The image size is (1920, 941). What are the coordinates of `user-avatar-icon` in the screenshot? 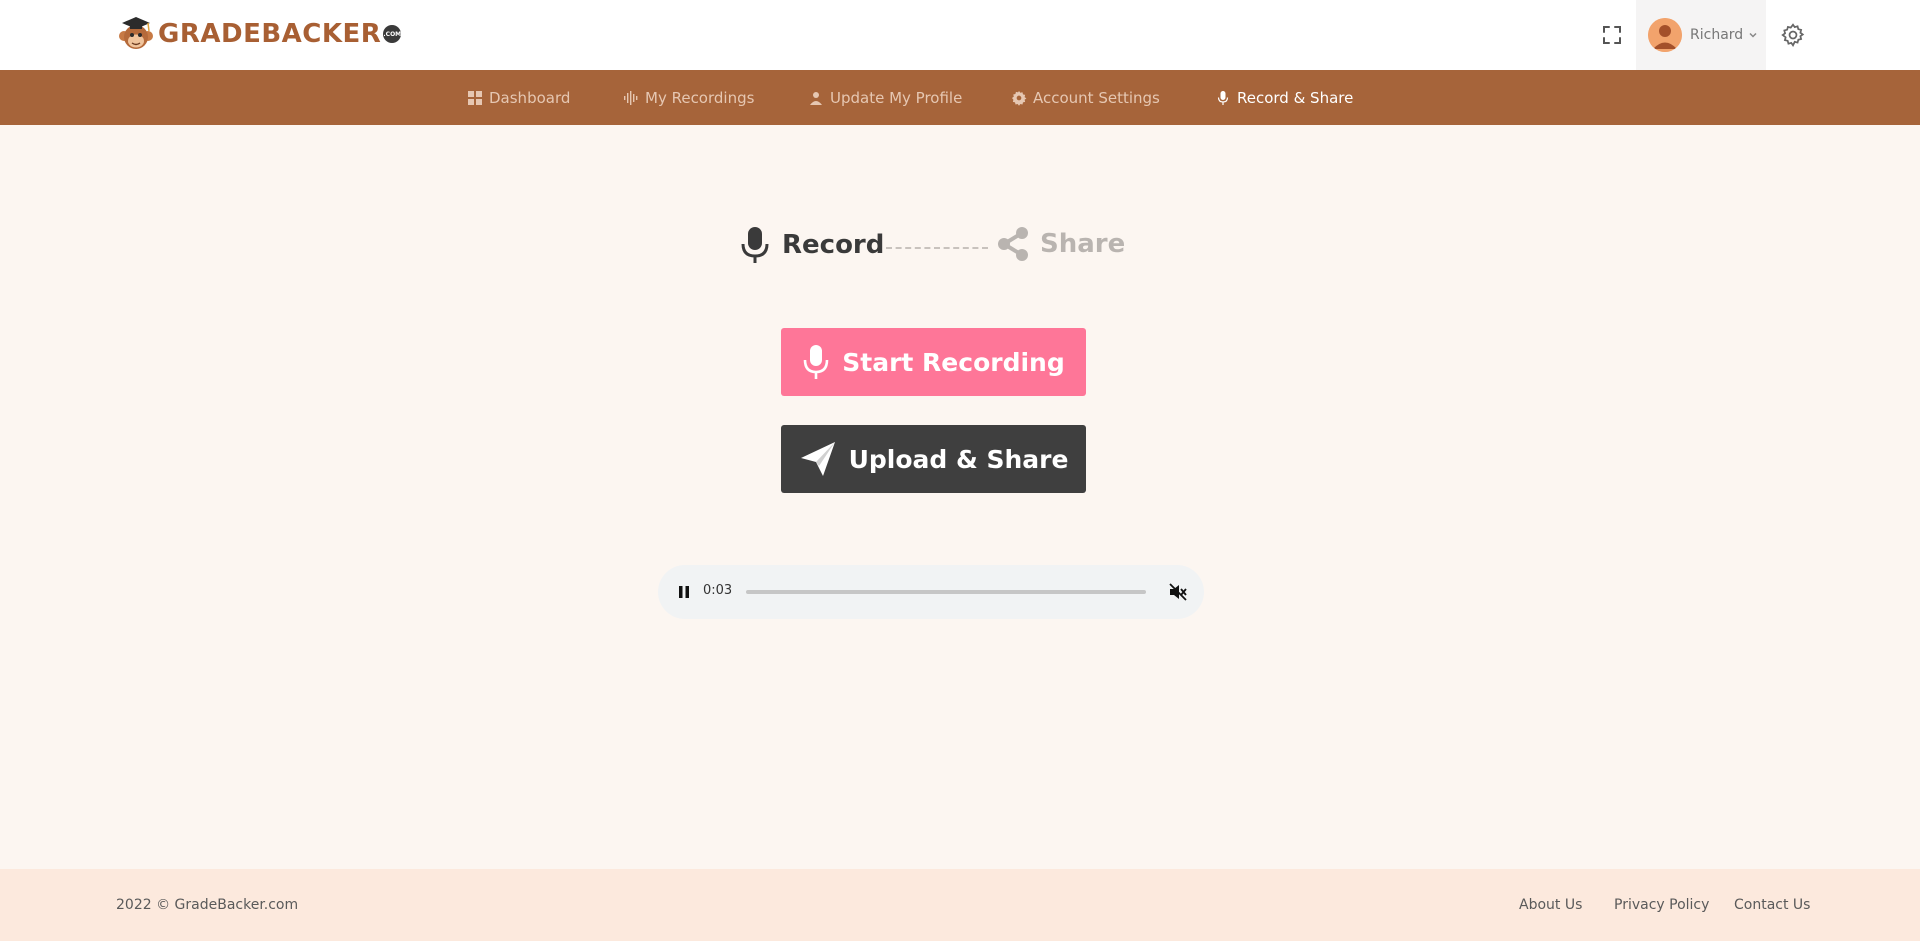 It's located at (1665, 35).